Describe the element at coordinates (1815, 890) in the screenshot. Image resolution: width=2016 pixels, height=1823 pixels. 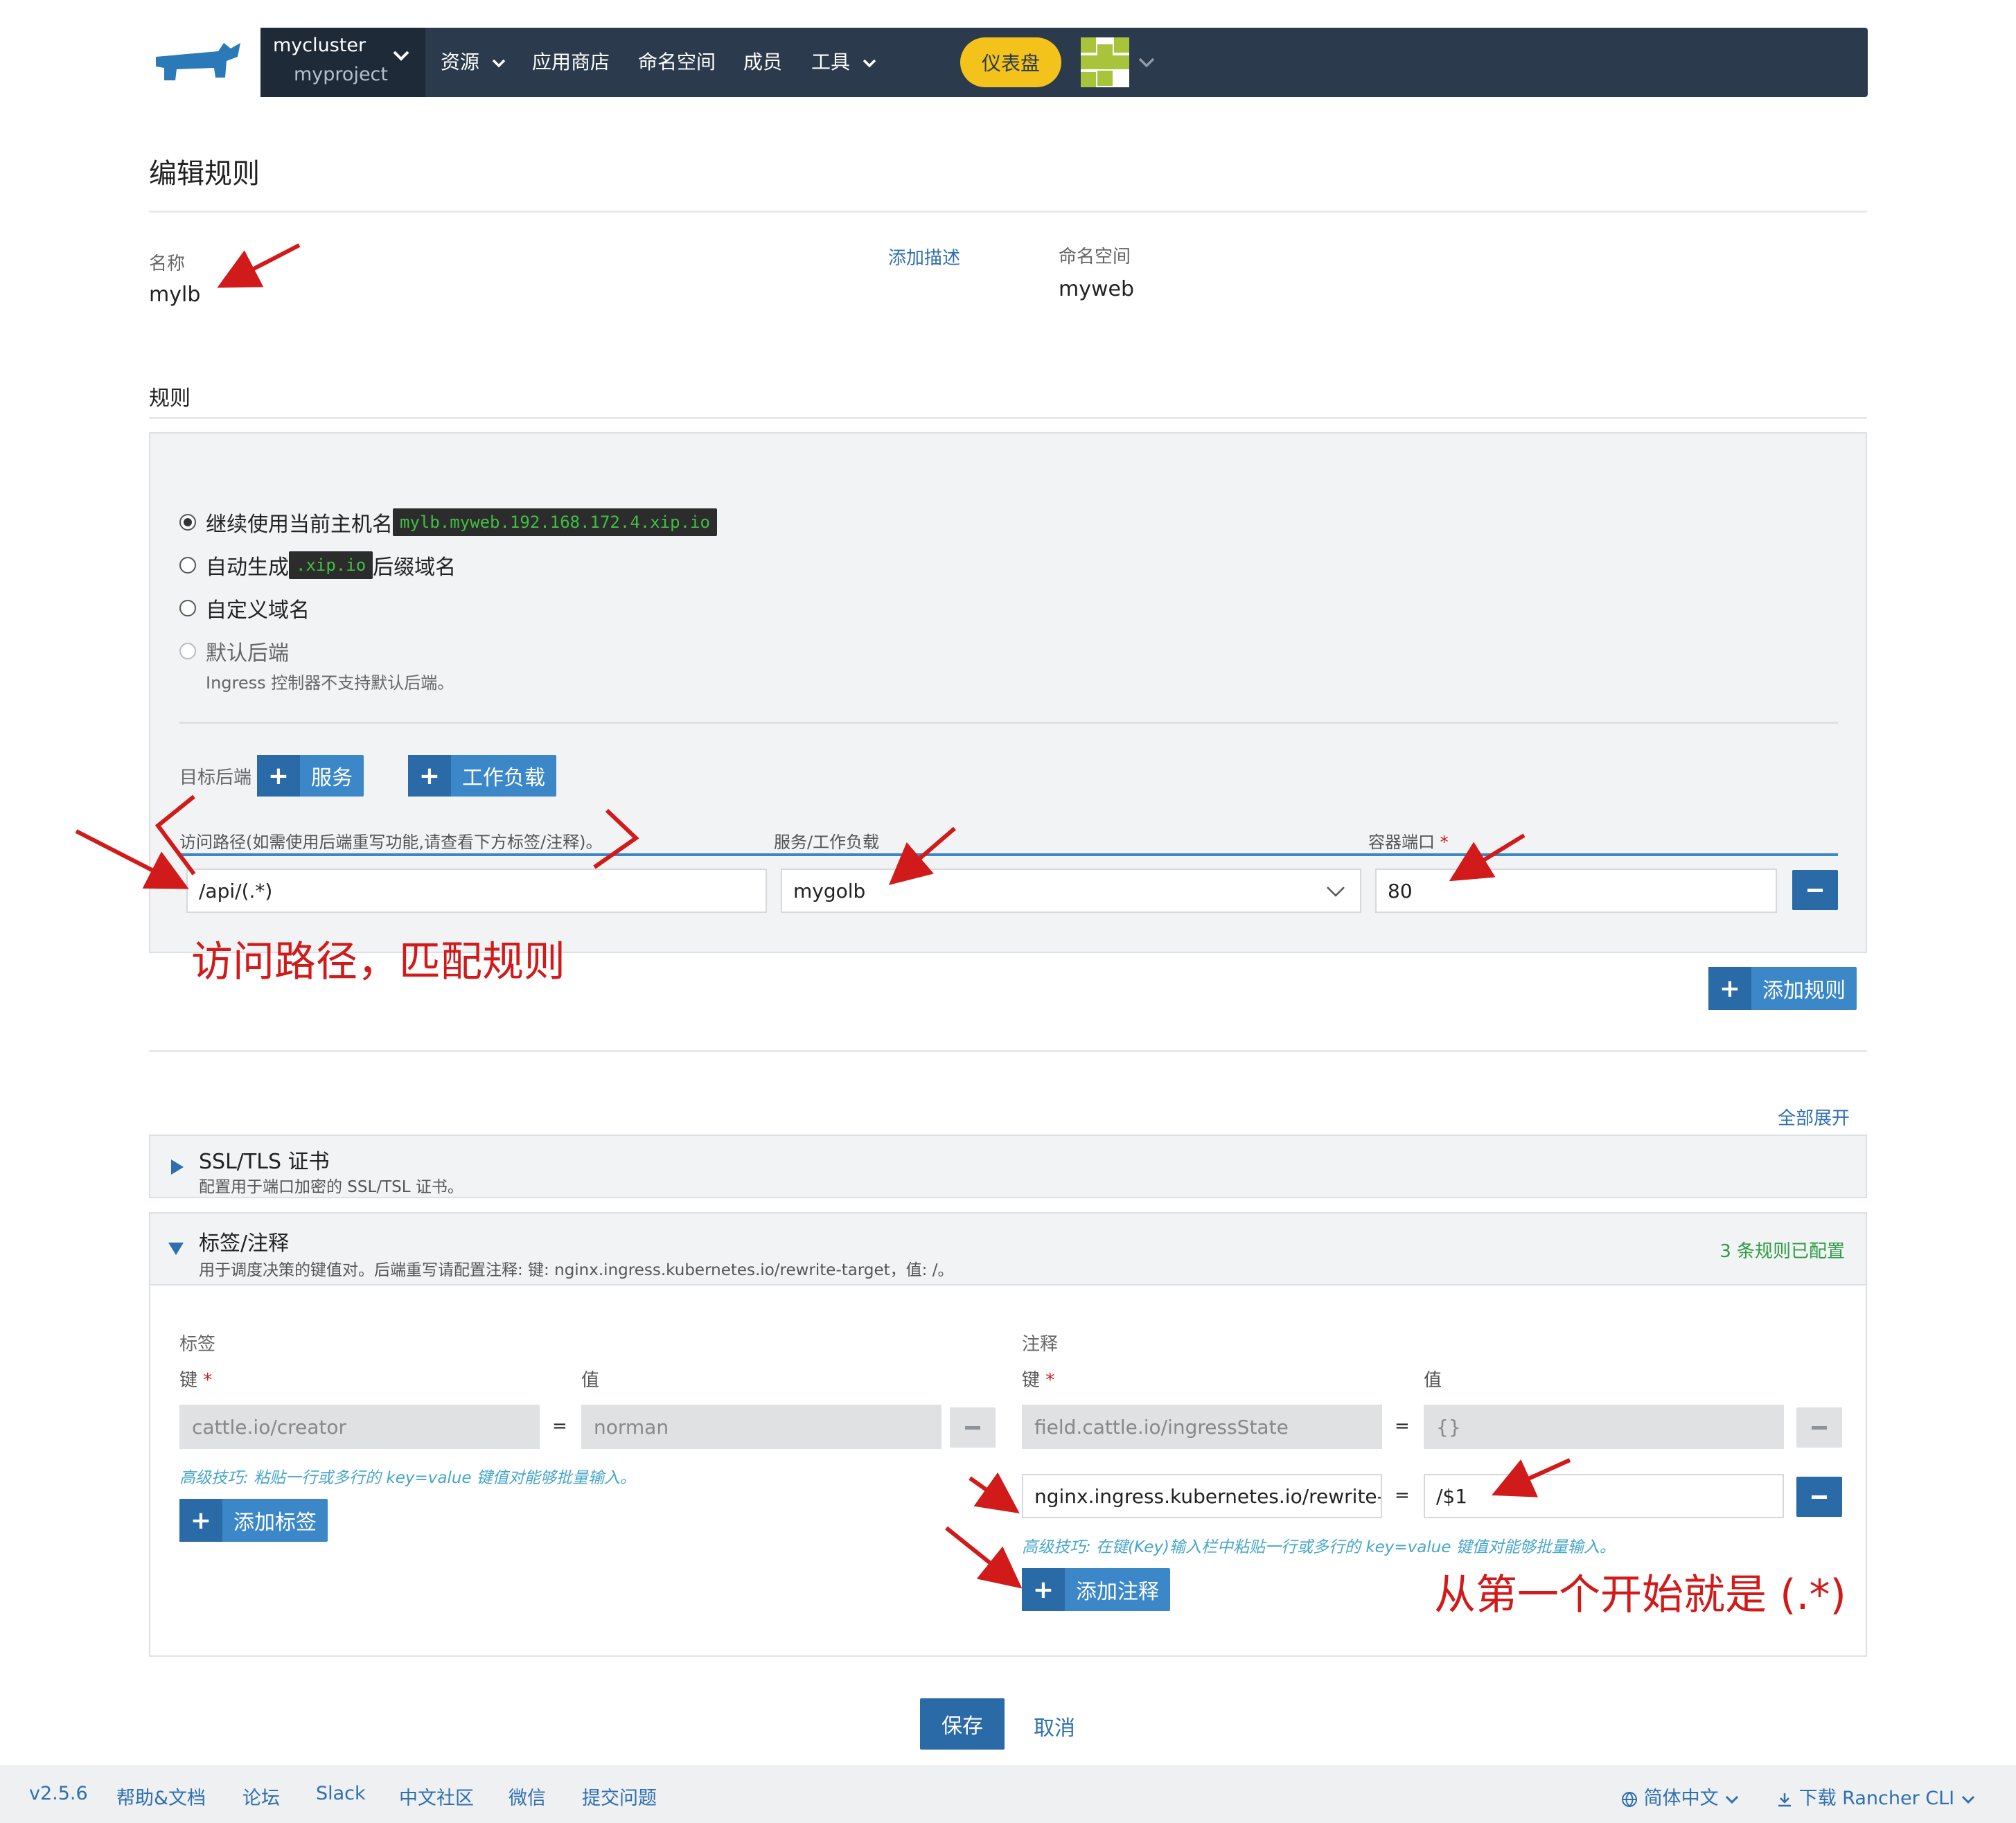
I see `remove-rule-button` at that location.